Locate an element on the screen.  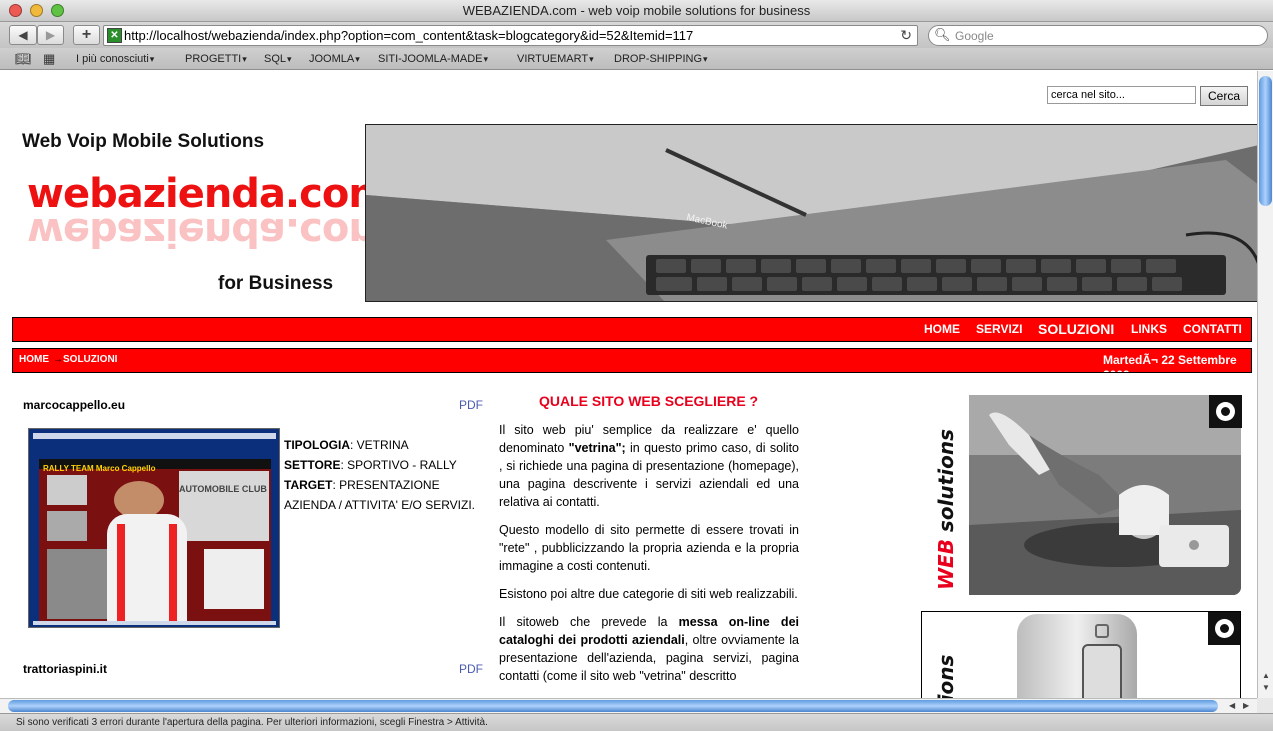
search-icon: 🔍︎ is located at coordinates (942, 34).